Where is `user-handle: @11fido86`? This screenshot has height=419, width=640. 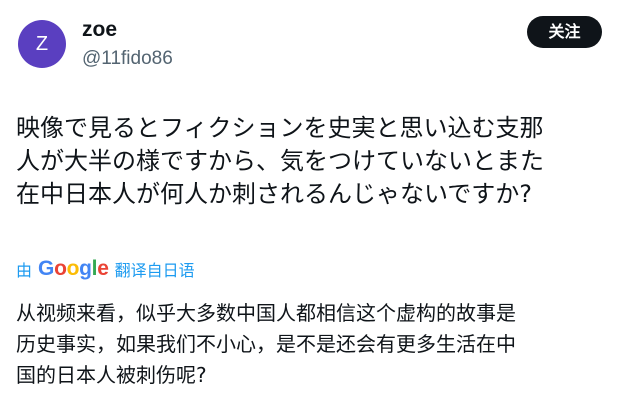
user-handle: @11fido86 is located at coordinates (127, 59).